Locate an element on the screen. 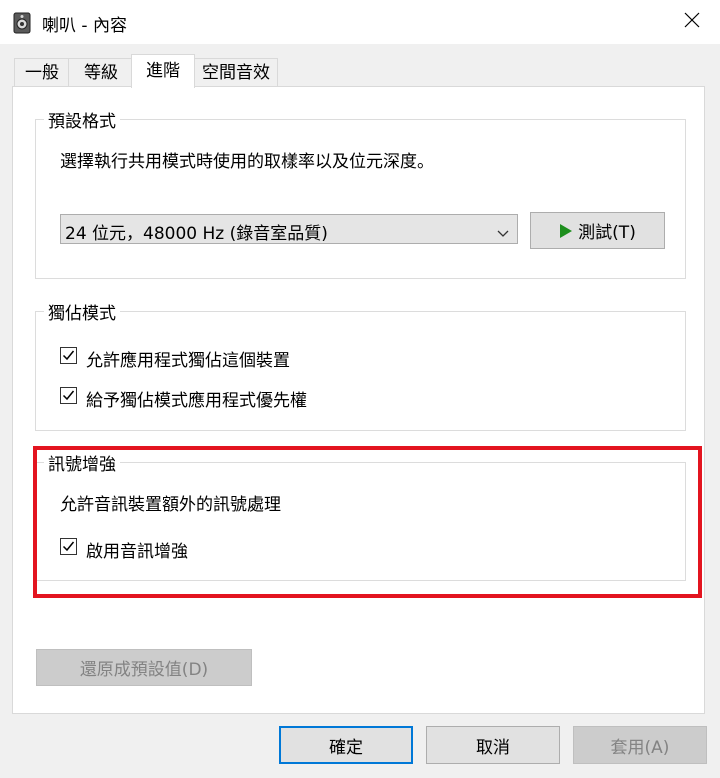 Image resolution: width=720 pixels, height=778 pixels. format-dropdown: 24 位元，48000 Hz (錄音室品質) is located at coordinates (289, 229).